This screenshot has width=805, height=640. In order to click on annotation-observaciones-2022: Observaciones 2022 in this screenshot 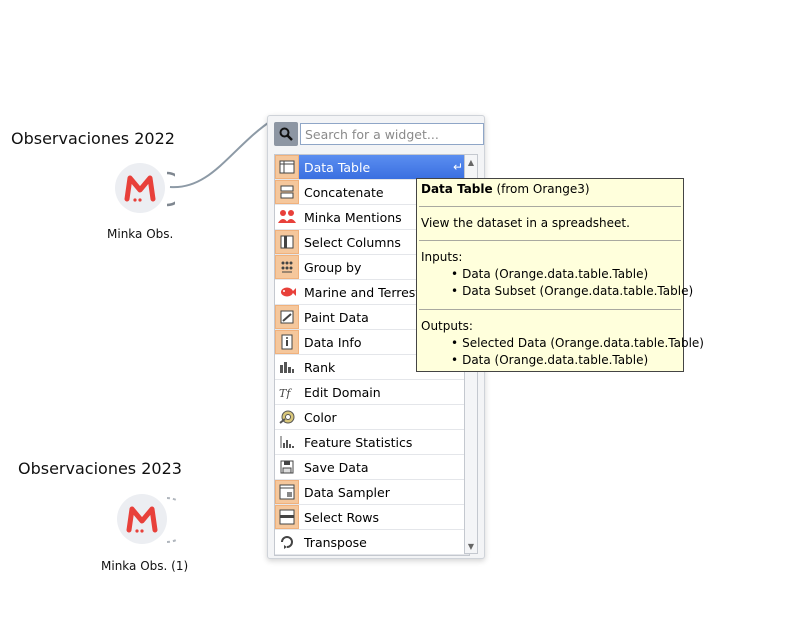, I will do `click(93, 138)`.